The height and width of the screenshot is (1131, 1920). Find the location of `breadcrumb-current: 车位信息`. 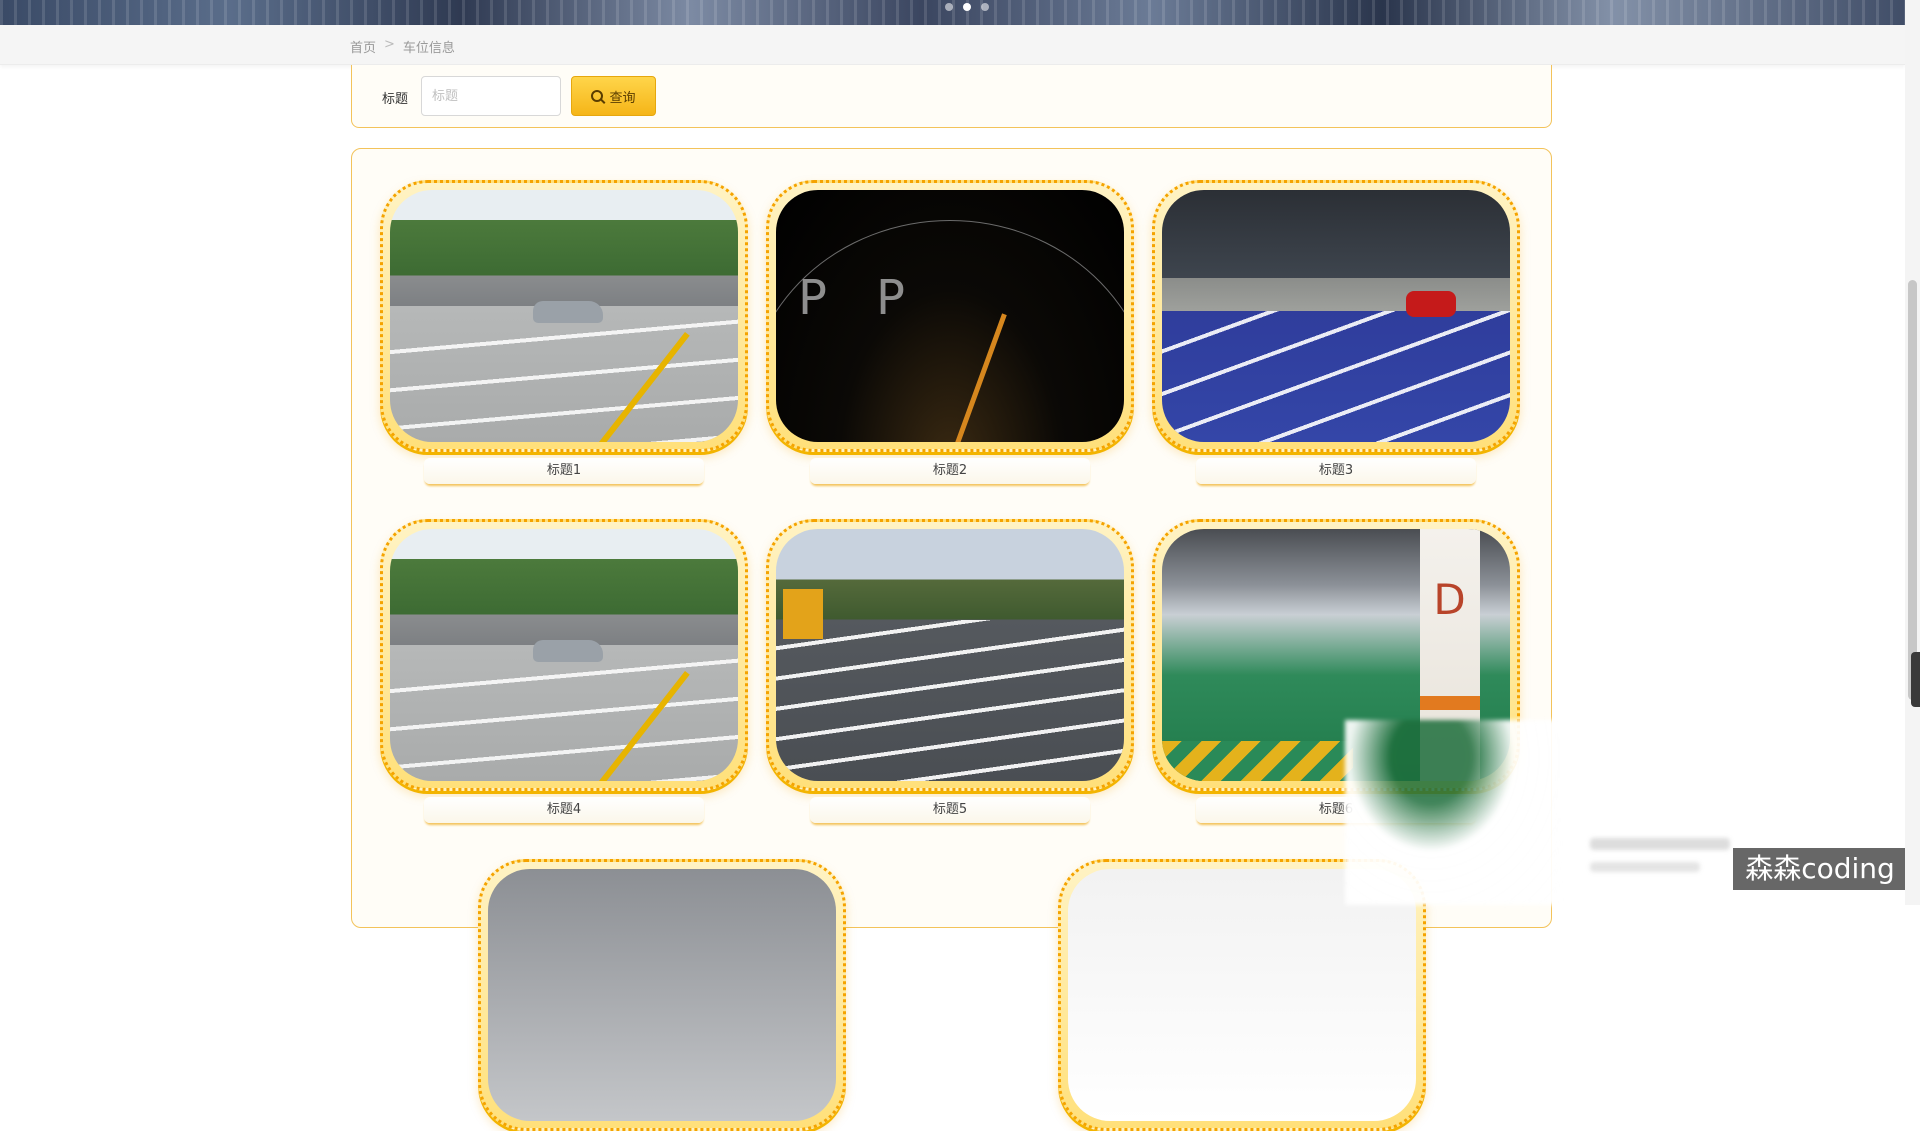

breadcrumb-current: 车位信息 is located at coordinates (428, 48).